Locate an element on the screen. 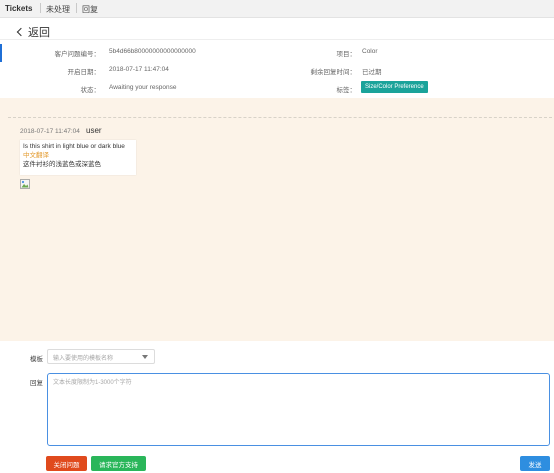 Image resolution: width=554 pixels, height=473 pixels. template-placeholder: 输入要使用的模板名称 is located at coordinates (83, 359).